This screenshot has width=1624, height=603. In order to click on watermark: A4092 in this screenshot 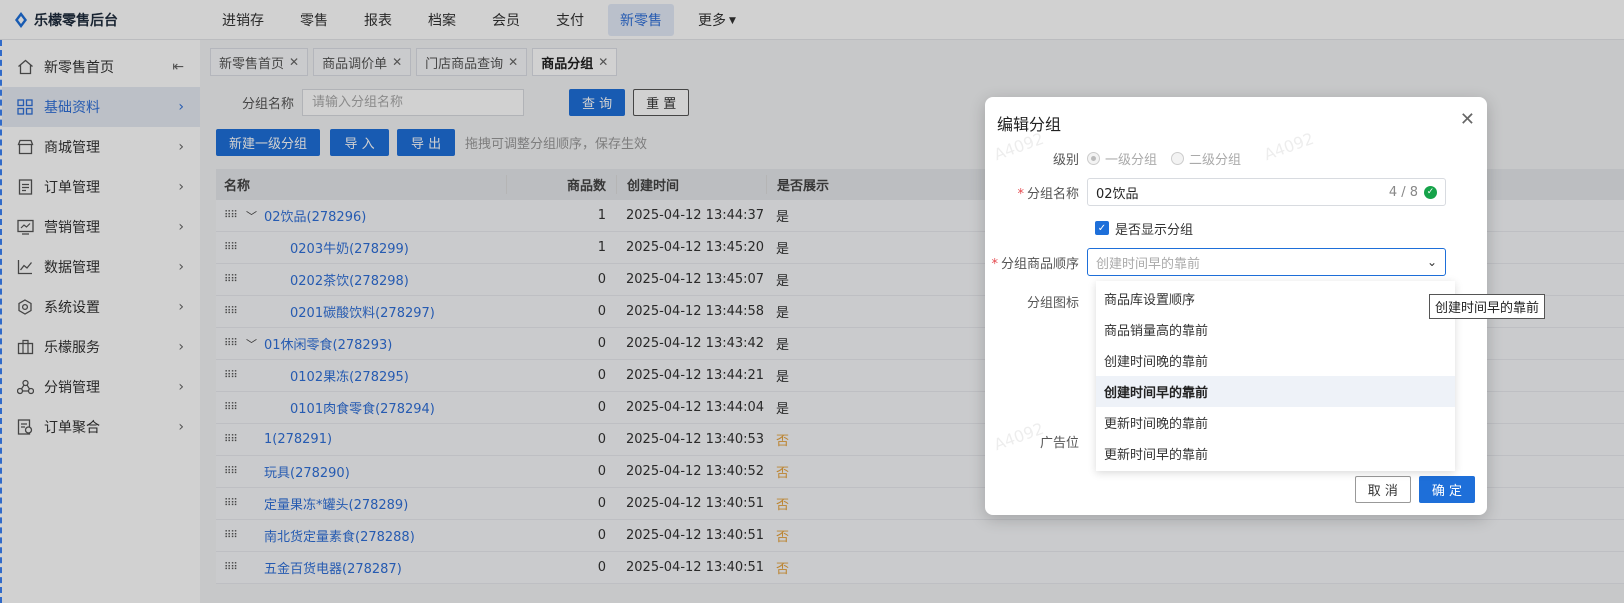, I will do `click(1289, 146)`.